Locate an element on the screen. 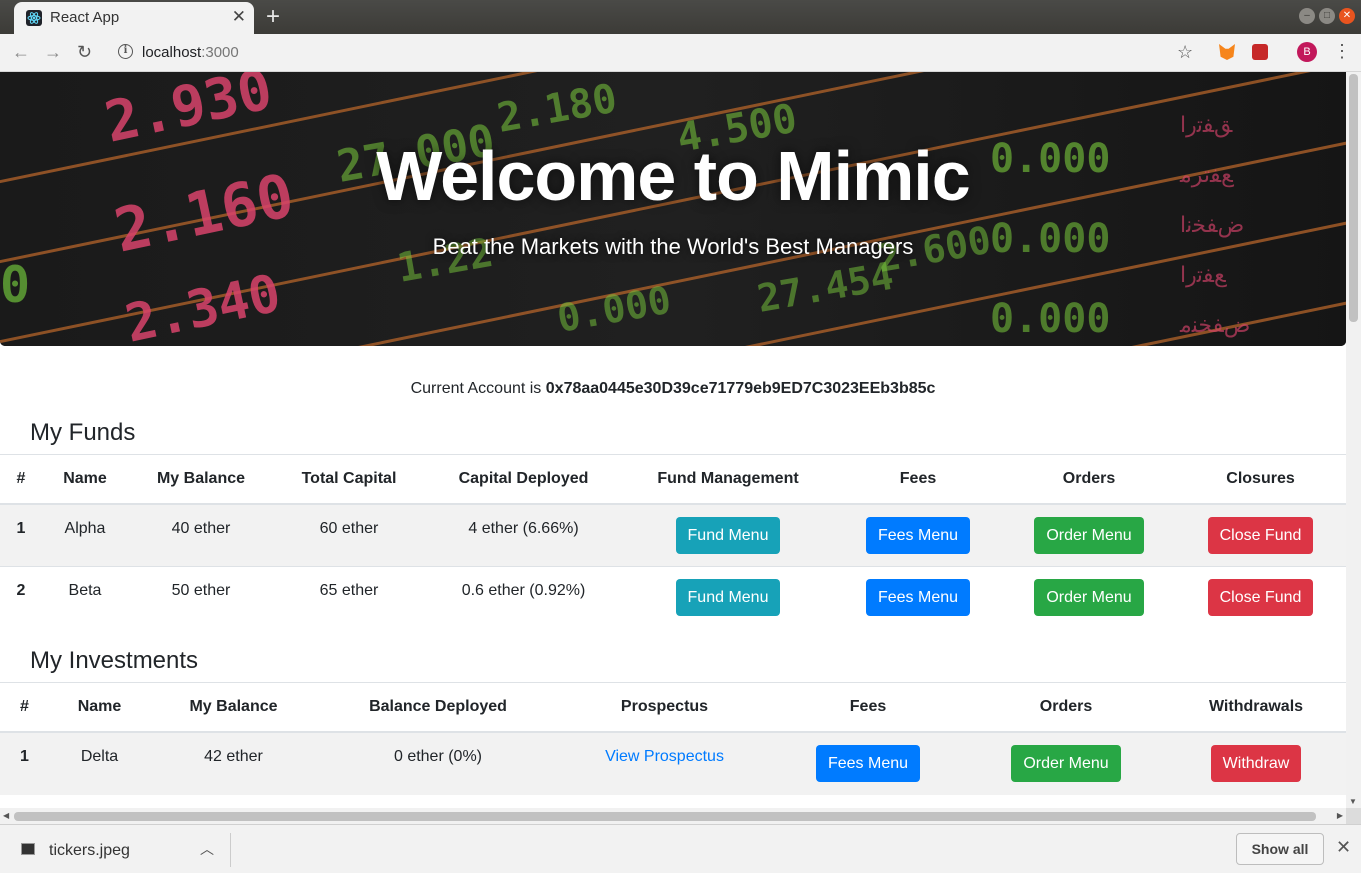  fund-num: 2 is located at coordinates (21, 598).